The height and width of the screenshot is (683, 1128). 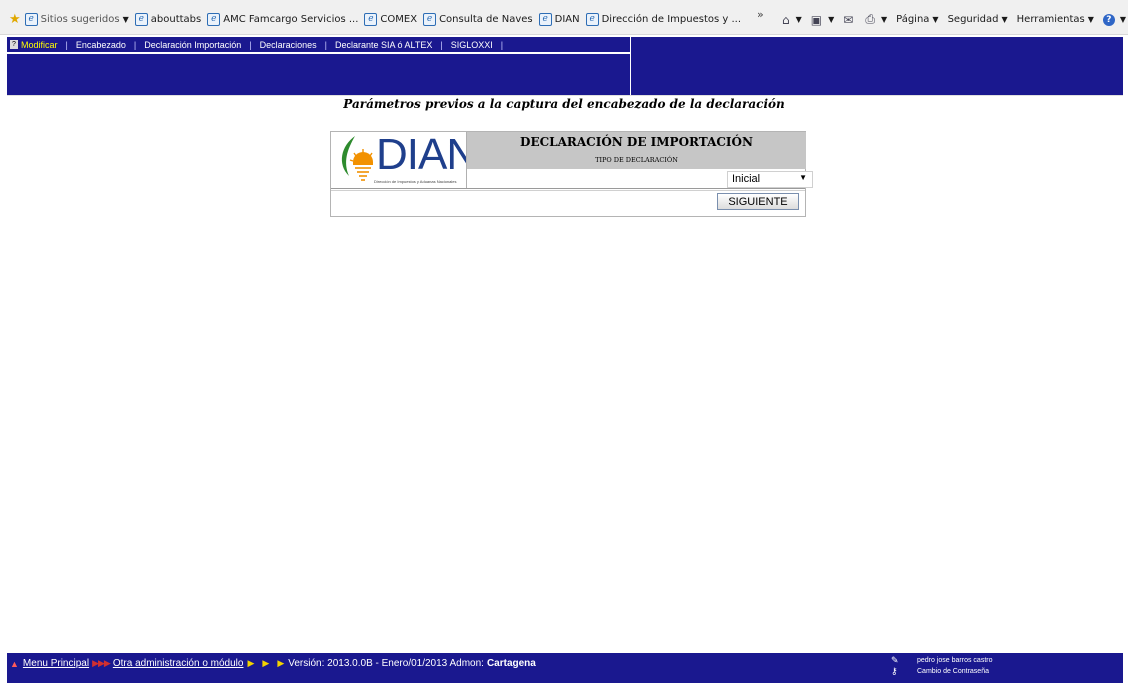 I want to click on feeds-button: ▣ ▼, so click(x=823, y=20).